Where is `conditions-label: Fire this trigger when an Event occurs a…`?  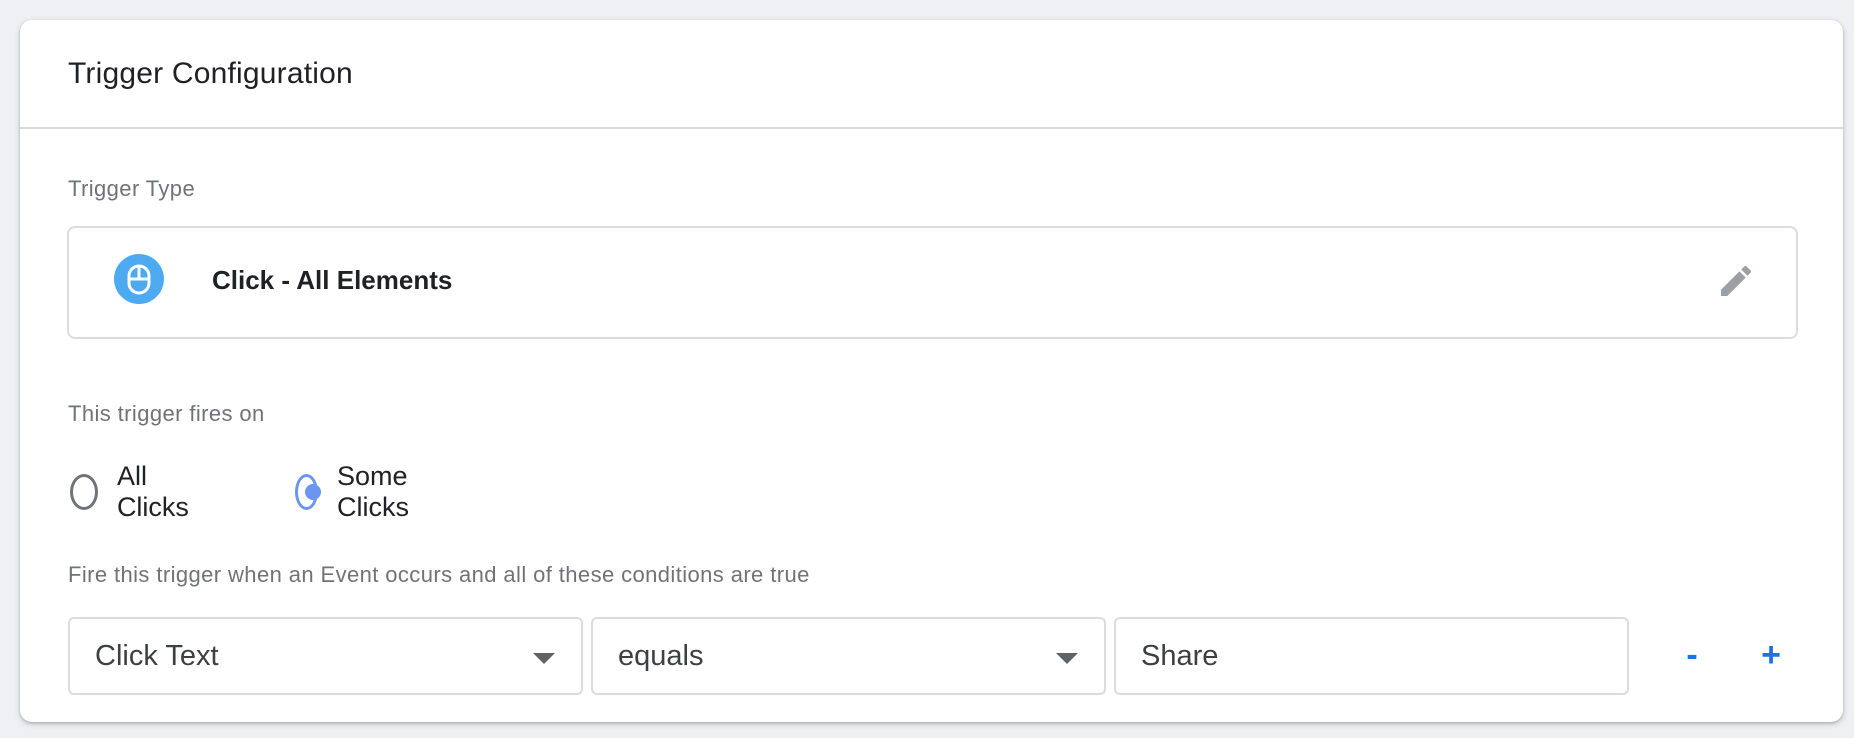 conditions-label: Fire this trigger when an Event occurs a… is located at coordinates (439, 574).